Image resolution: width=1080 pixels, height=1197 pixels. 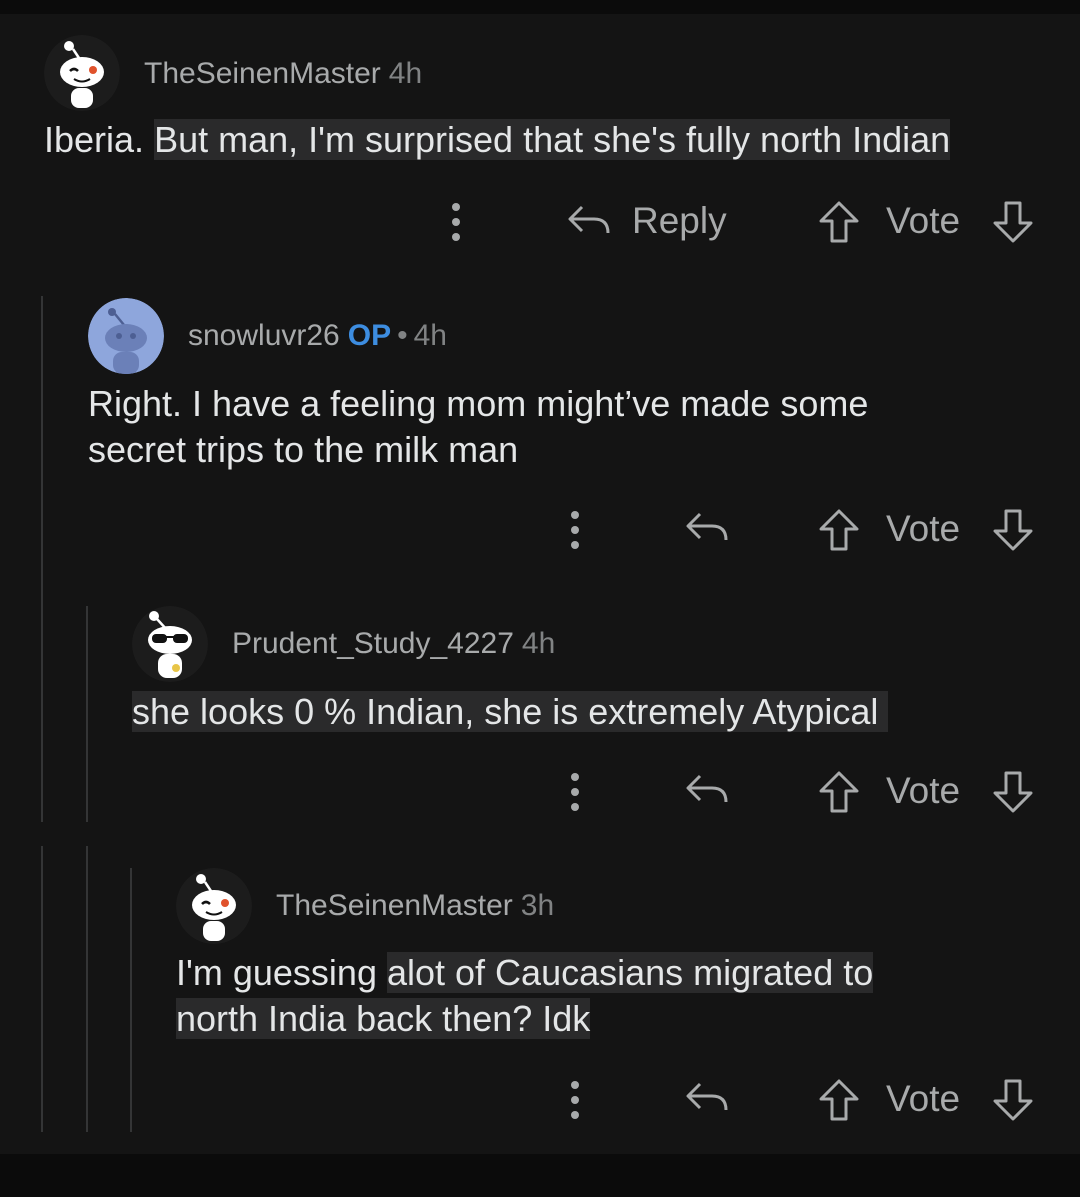 I want to click on comment-meta: Prudent_Study_4227 4h, so click(x=393, y=644).